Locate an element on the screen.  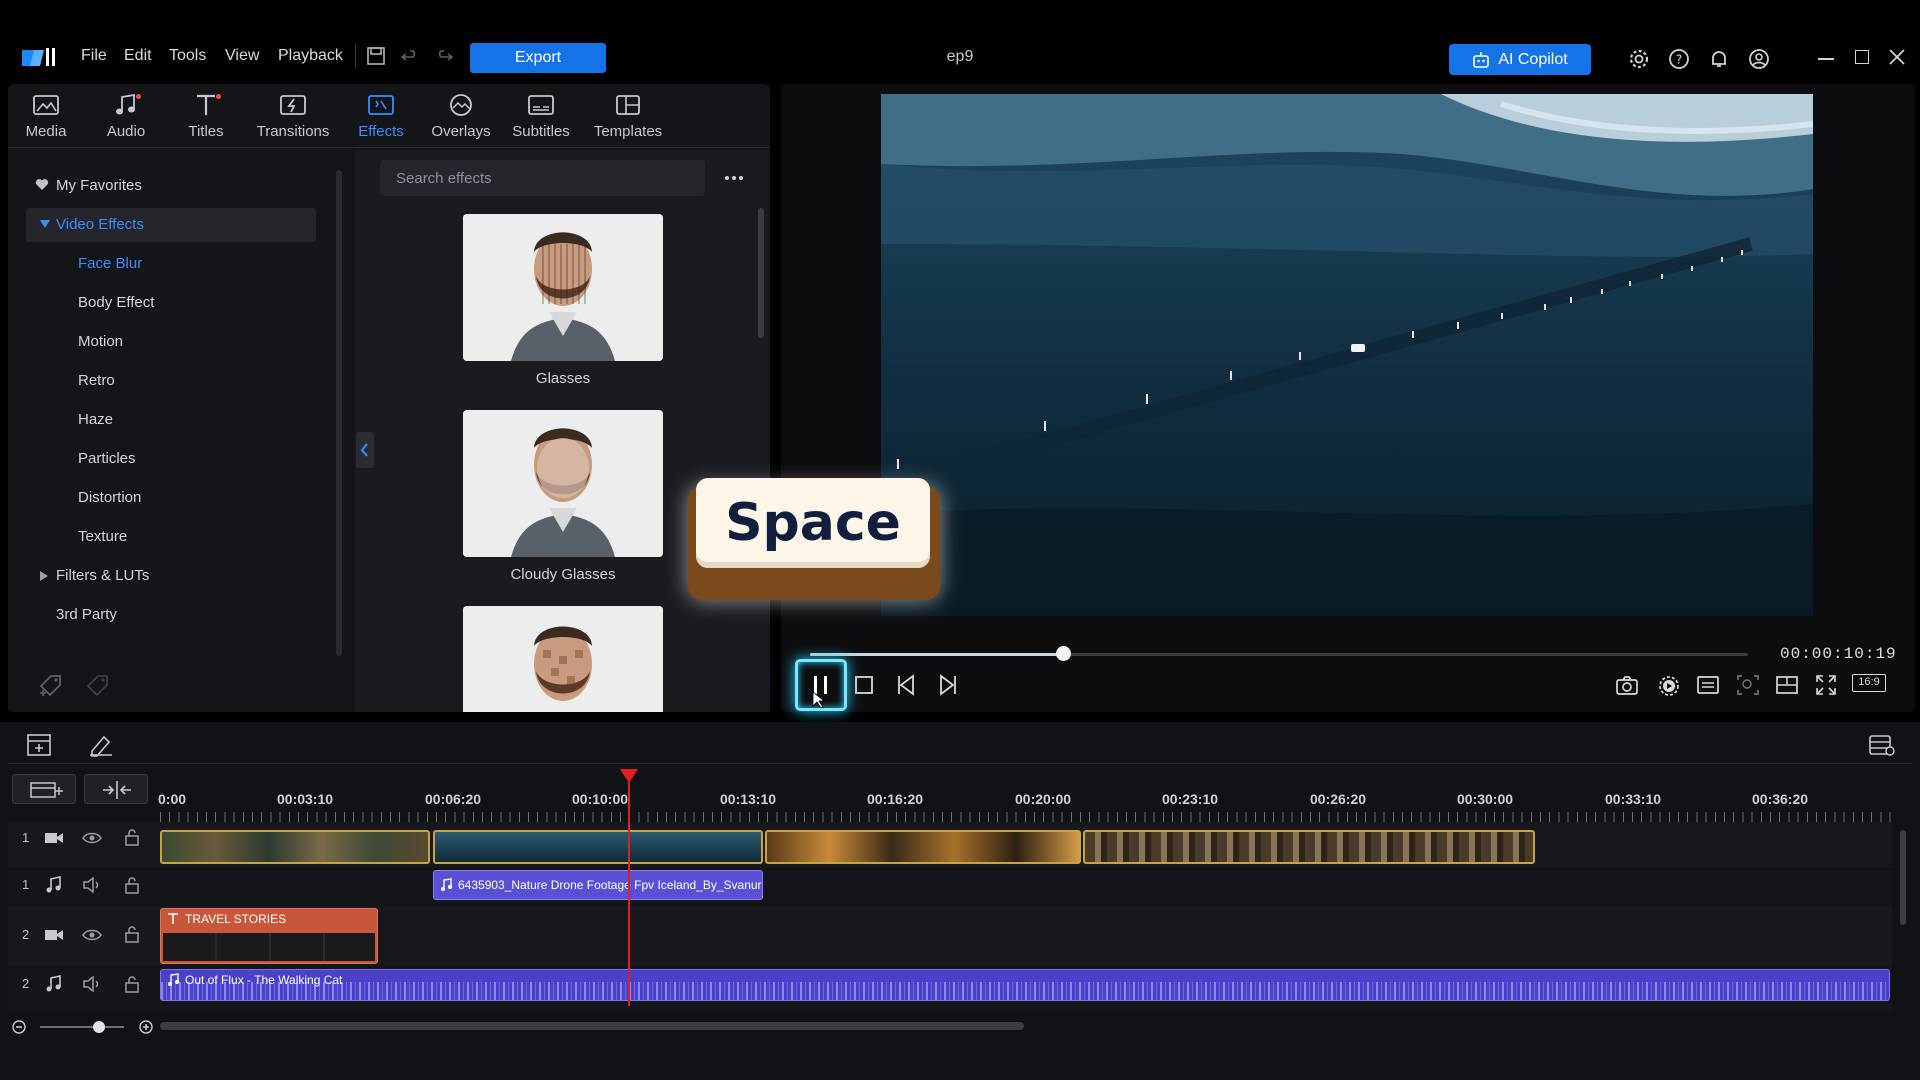
fit-timeline-button is located at coordinates (116, 789).